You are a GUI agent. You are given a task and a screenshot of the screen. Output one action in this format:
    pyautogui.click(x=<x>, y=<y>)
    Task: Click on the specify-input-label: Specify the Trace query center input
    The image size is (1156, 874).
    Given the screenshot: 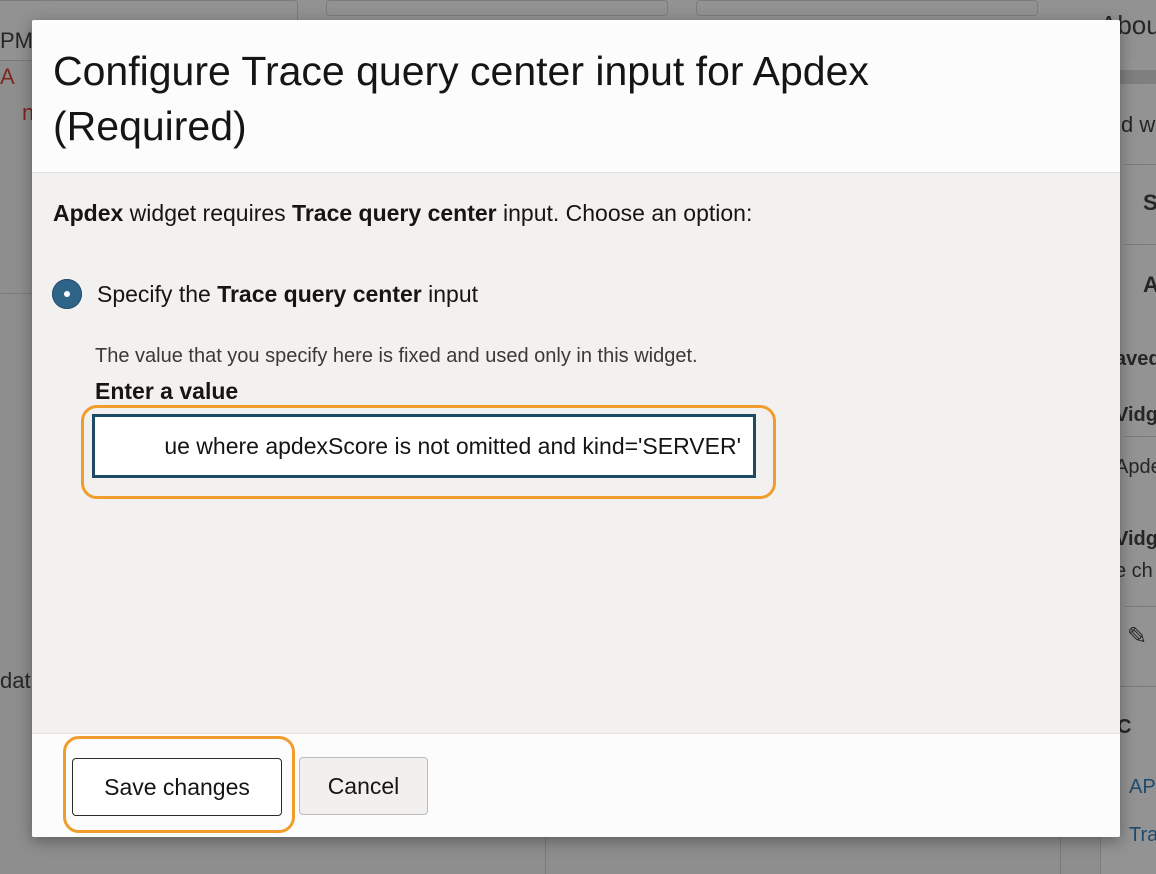 What is the action you would take?
    pyautogui.click(x=287, y=294)
    